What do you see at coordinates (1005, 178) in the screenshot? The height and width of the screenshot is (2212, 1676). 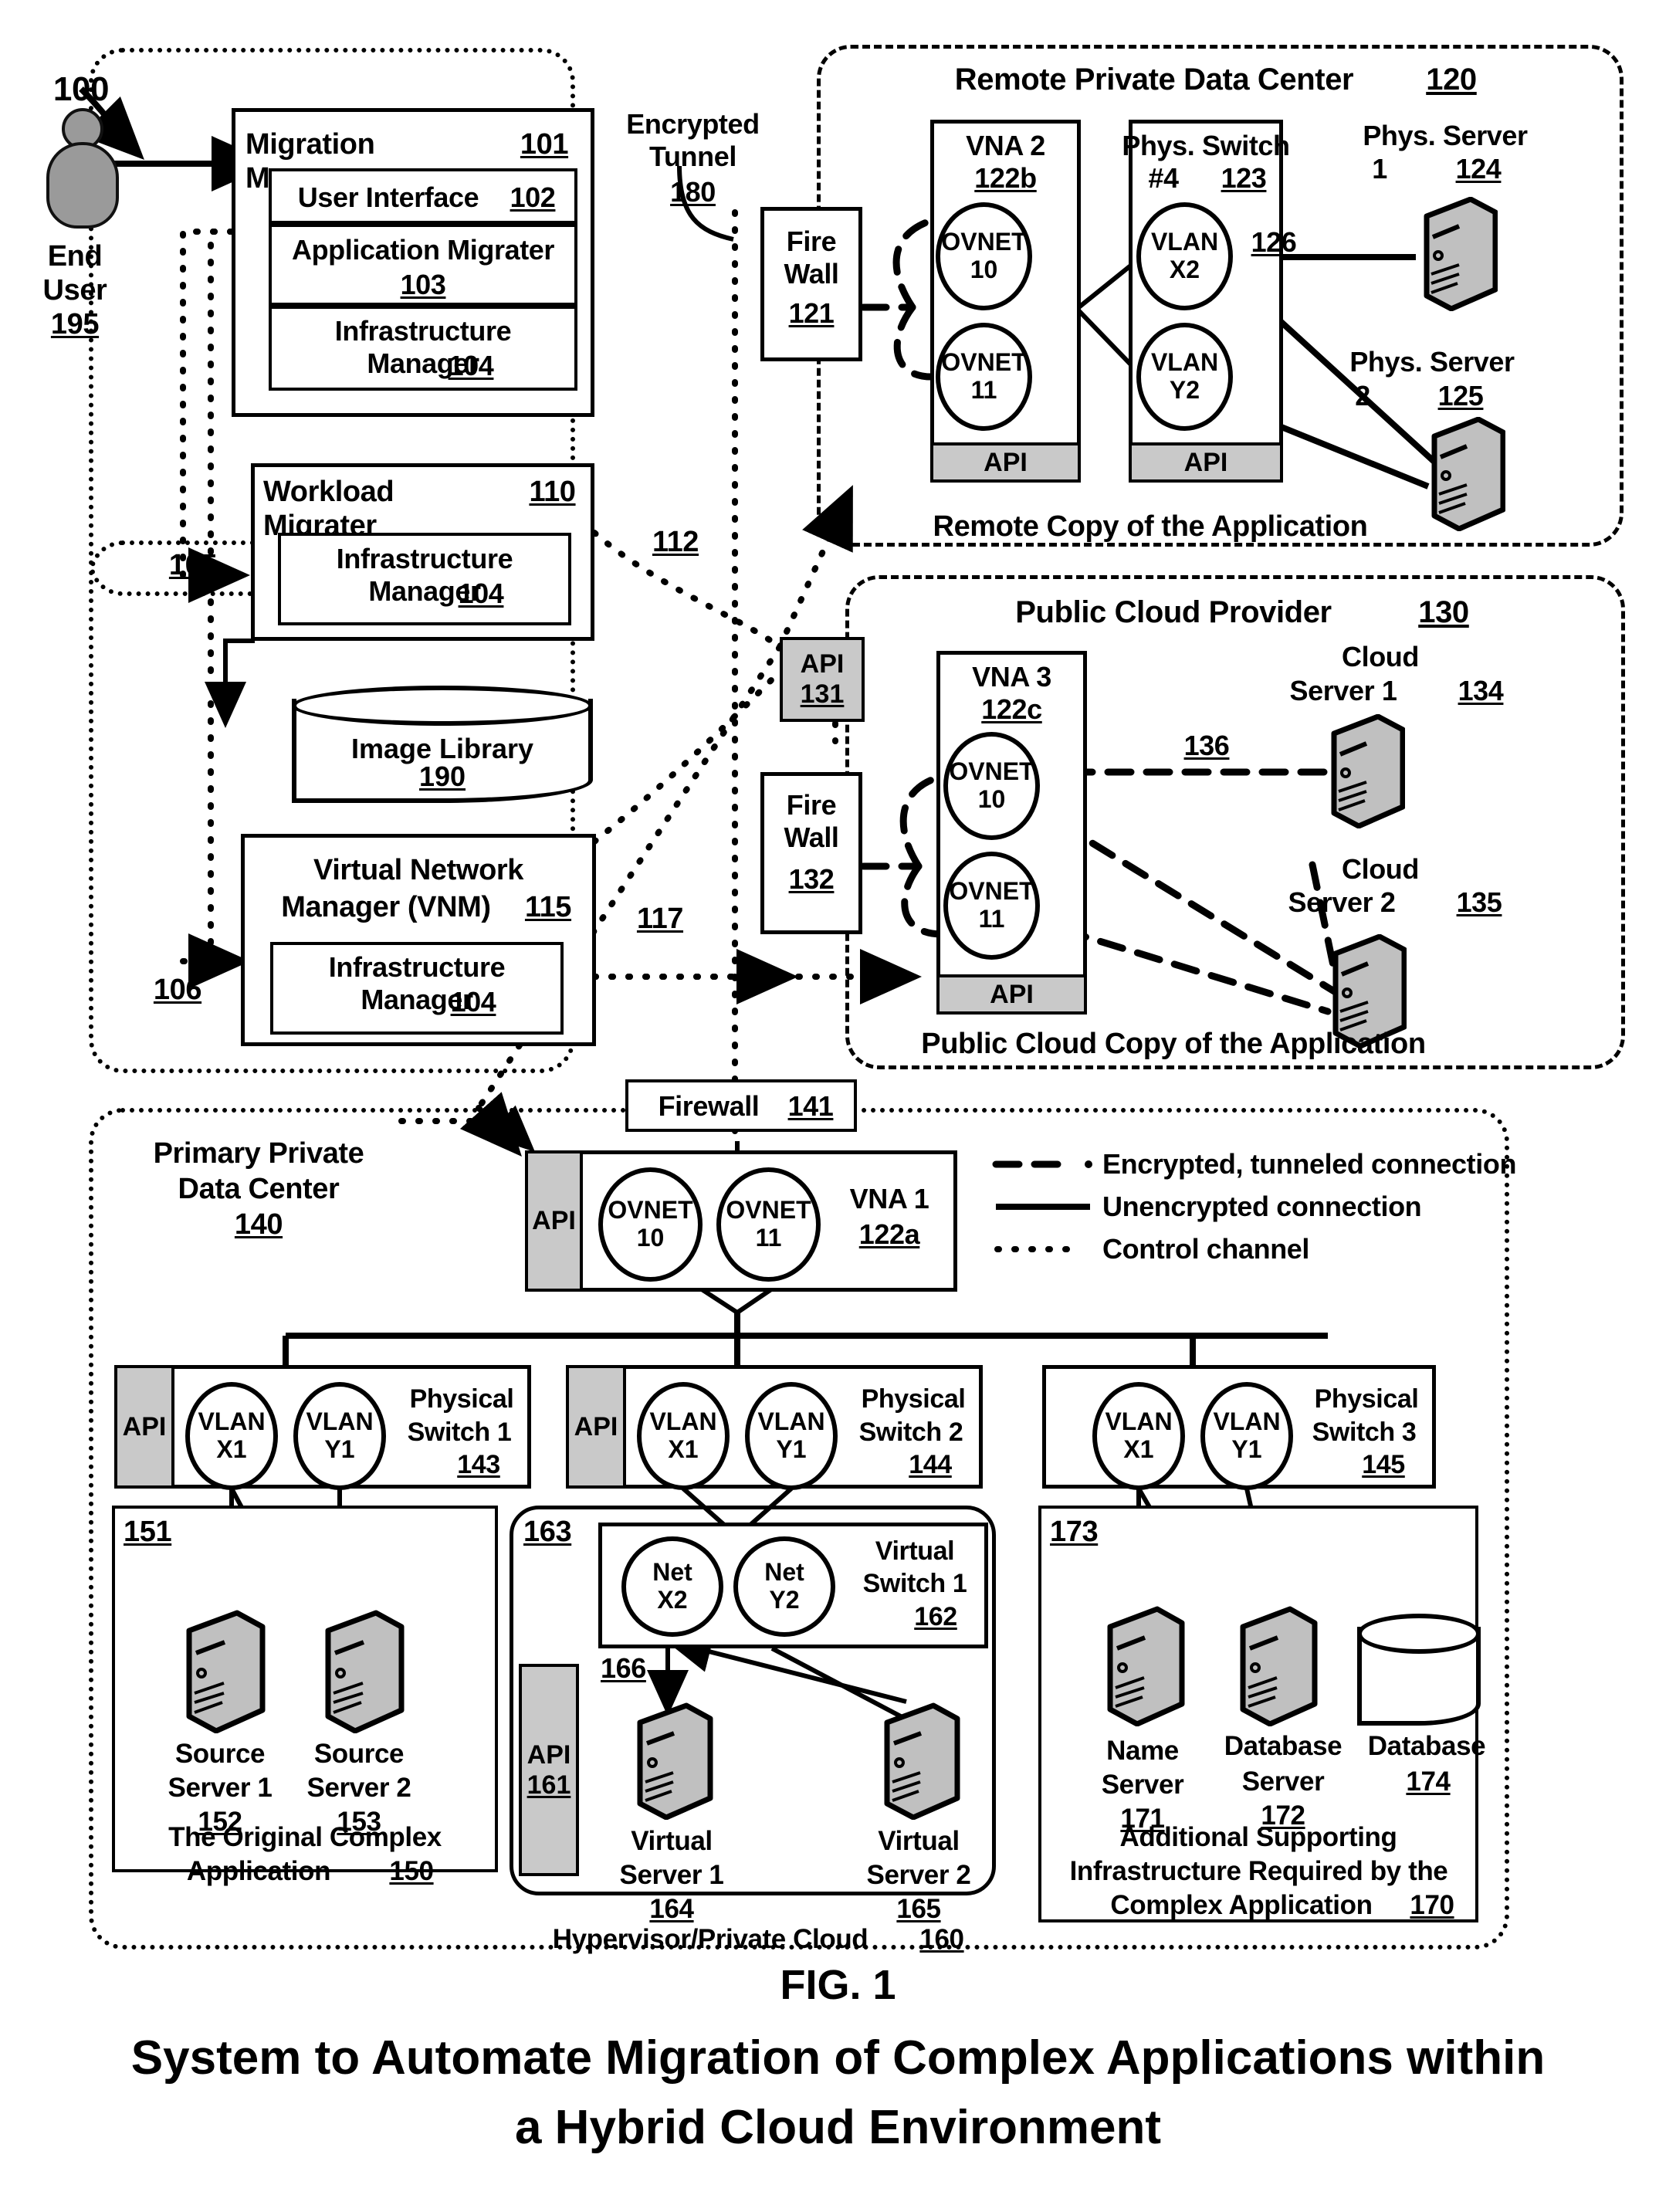 I see `vna2-ref: 122b` at bounding box center [1005, 178].